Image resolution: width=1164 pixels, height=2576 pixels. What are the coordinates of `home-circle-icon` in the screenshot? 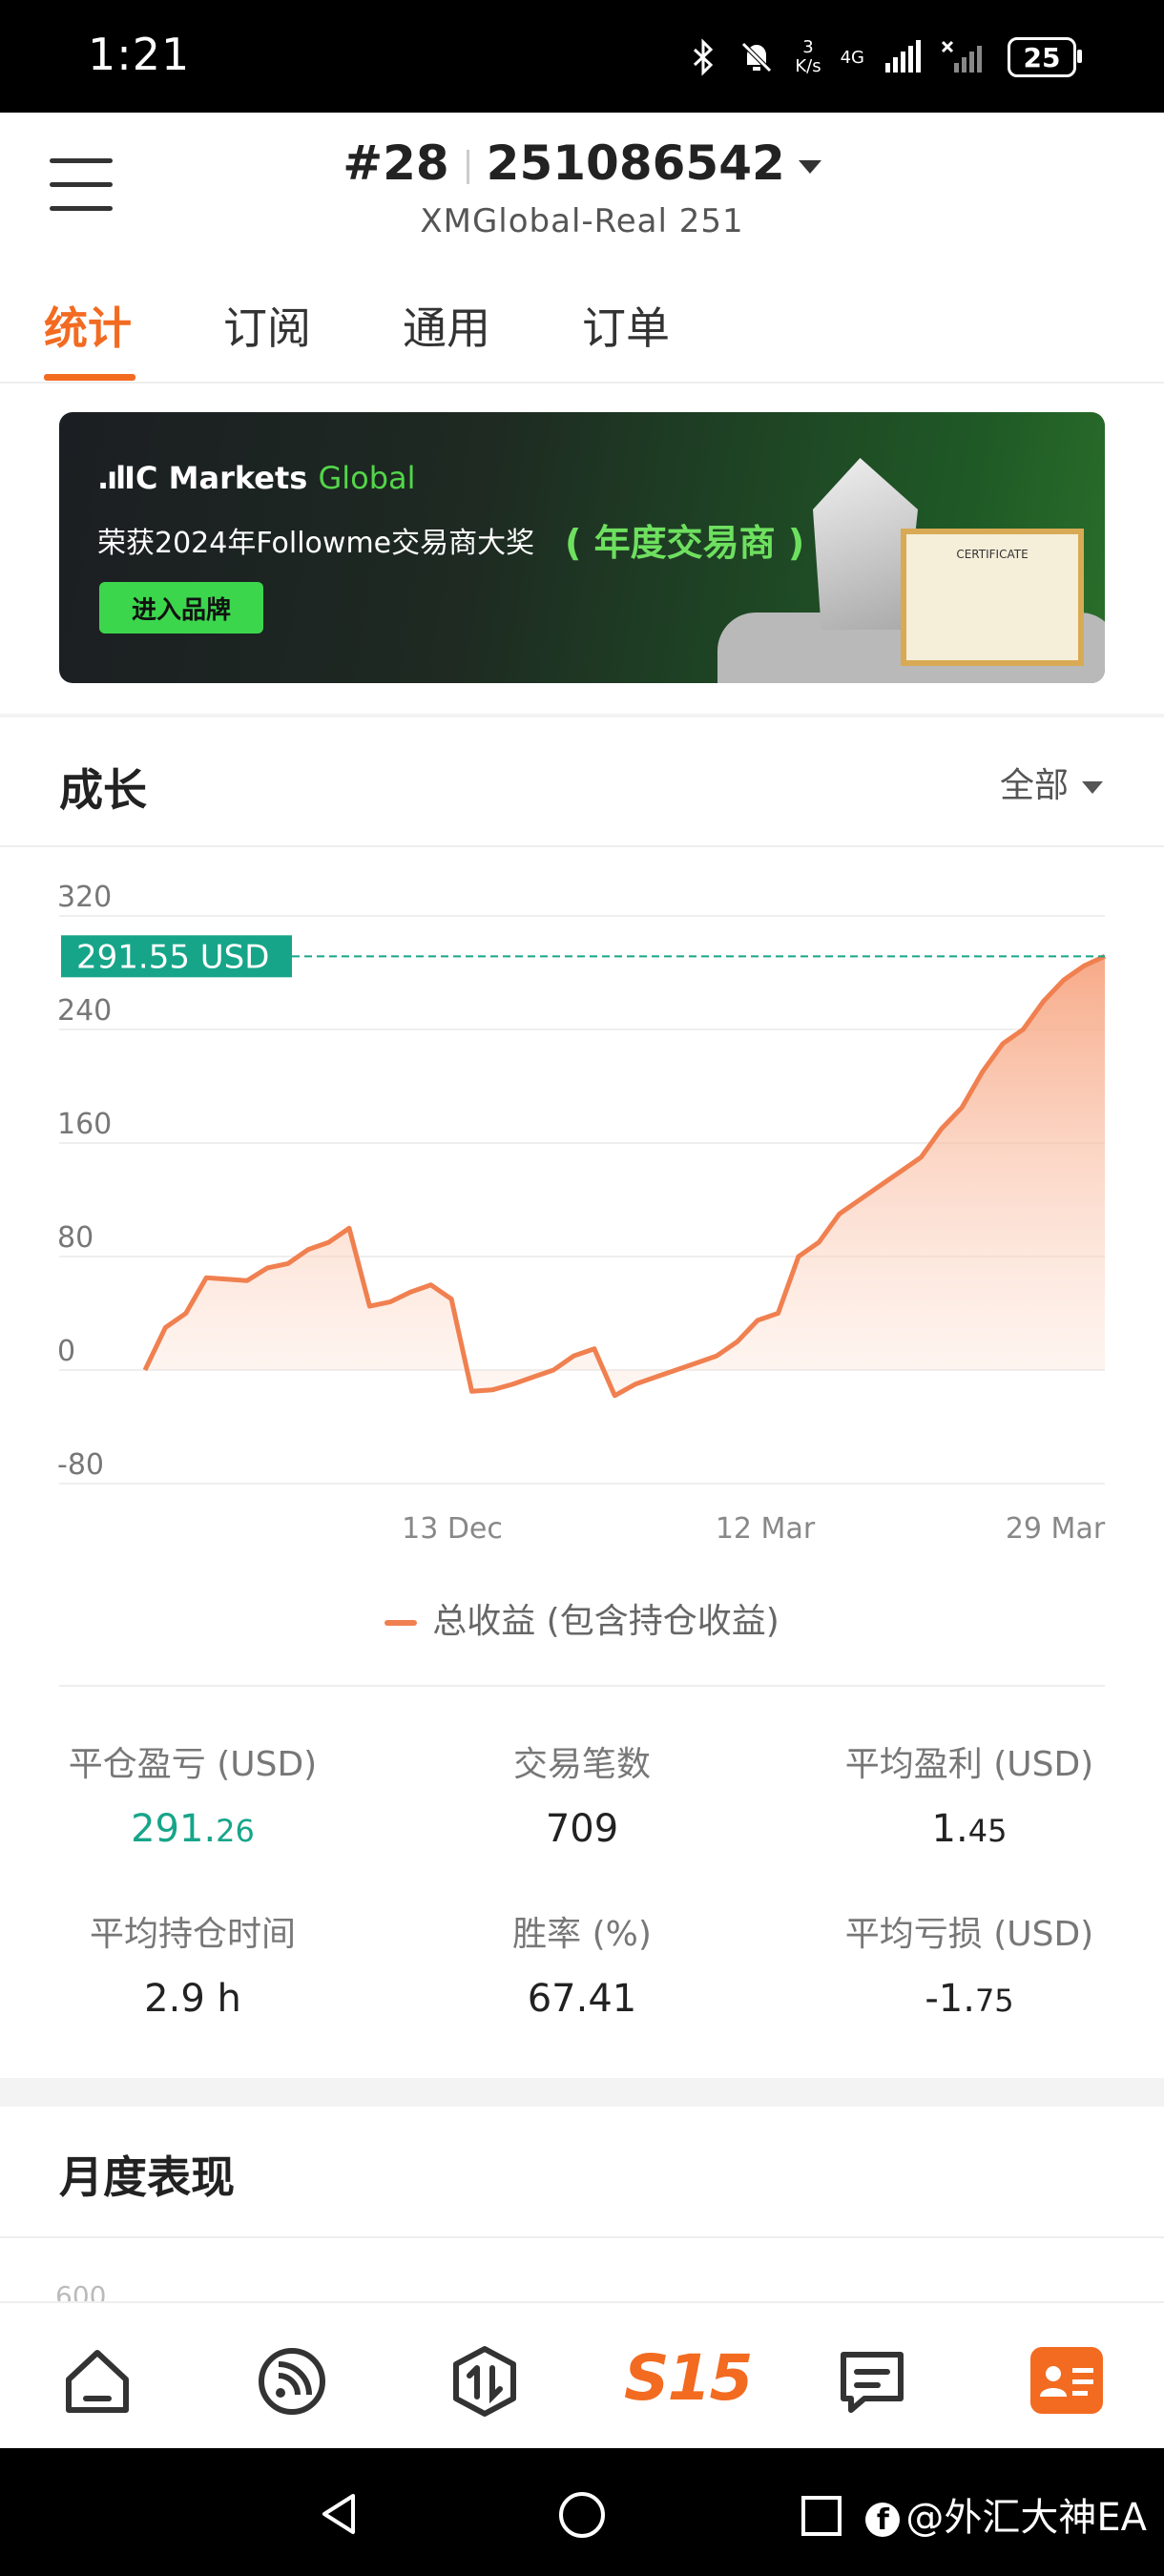 It's located at (582, 2515).